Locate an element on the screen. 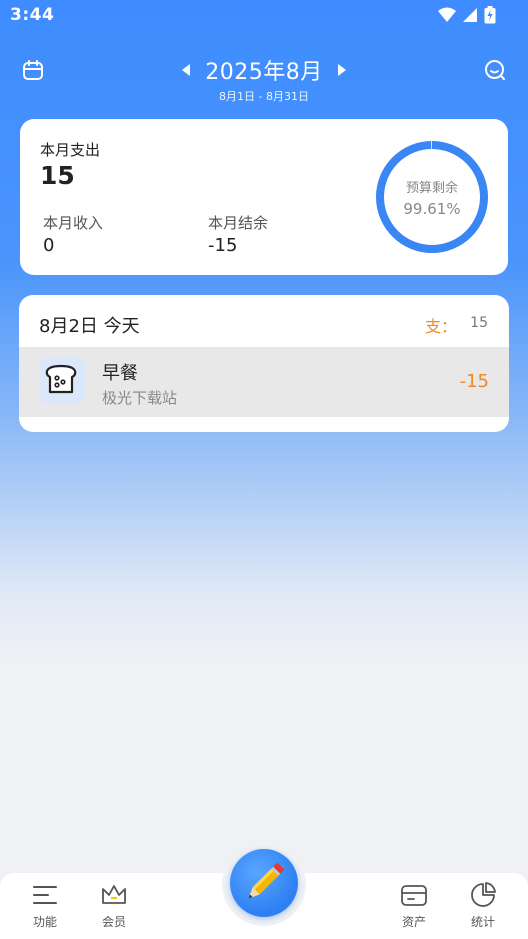 The image size is (528, 939). tab-label: 资产 is located at coordinates (413, 922).